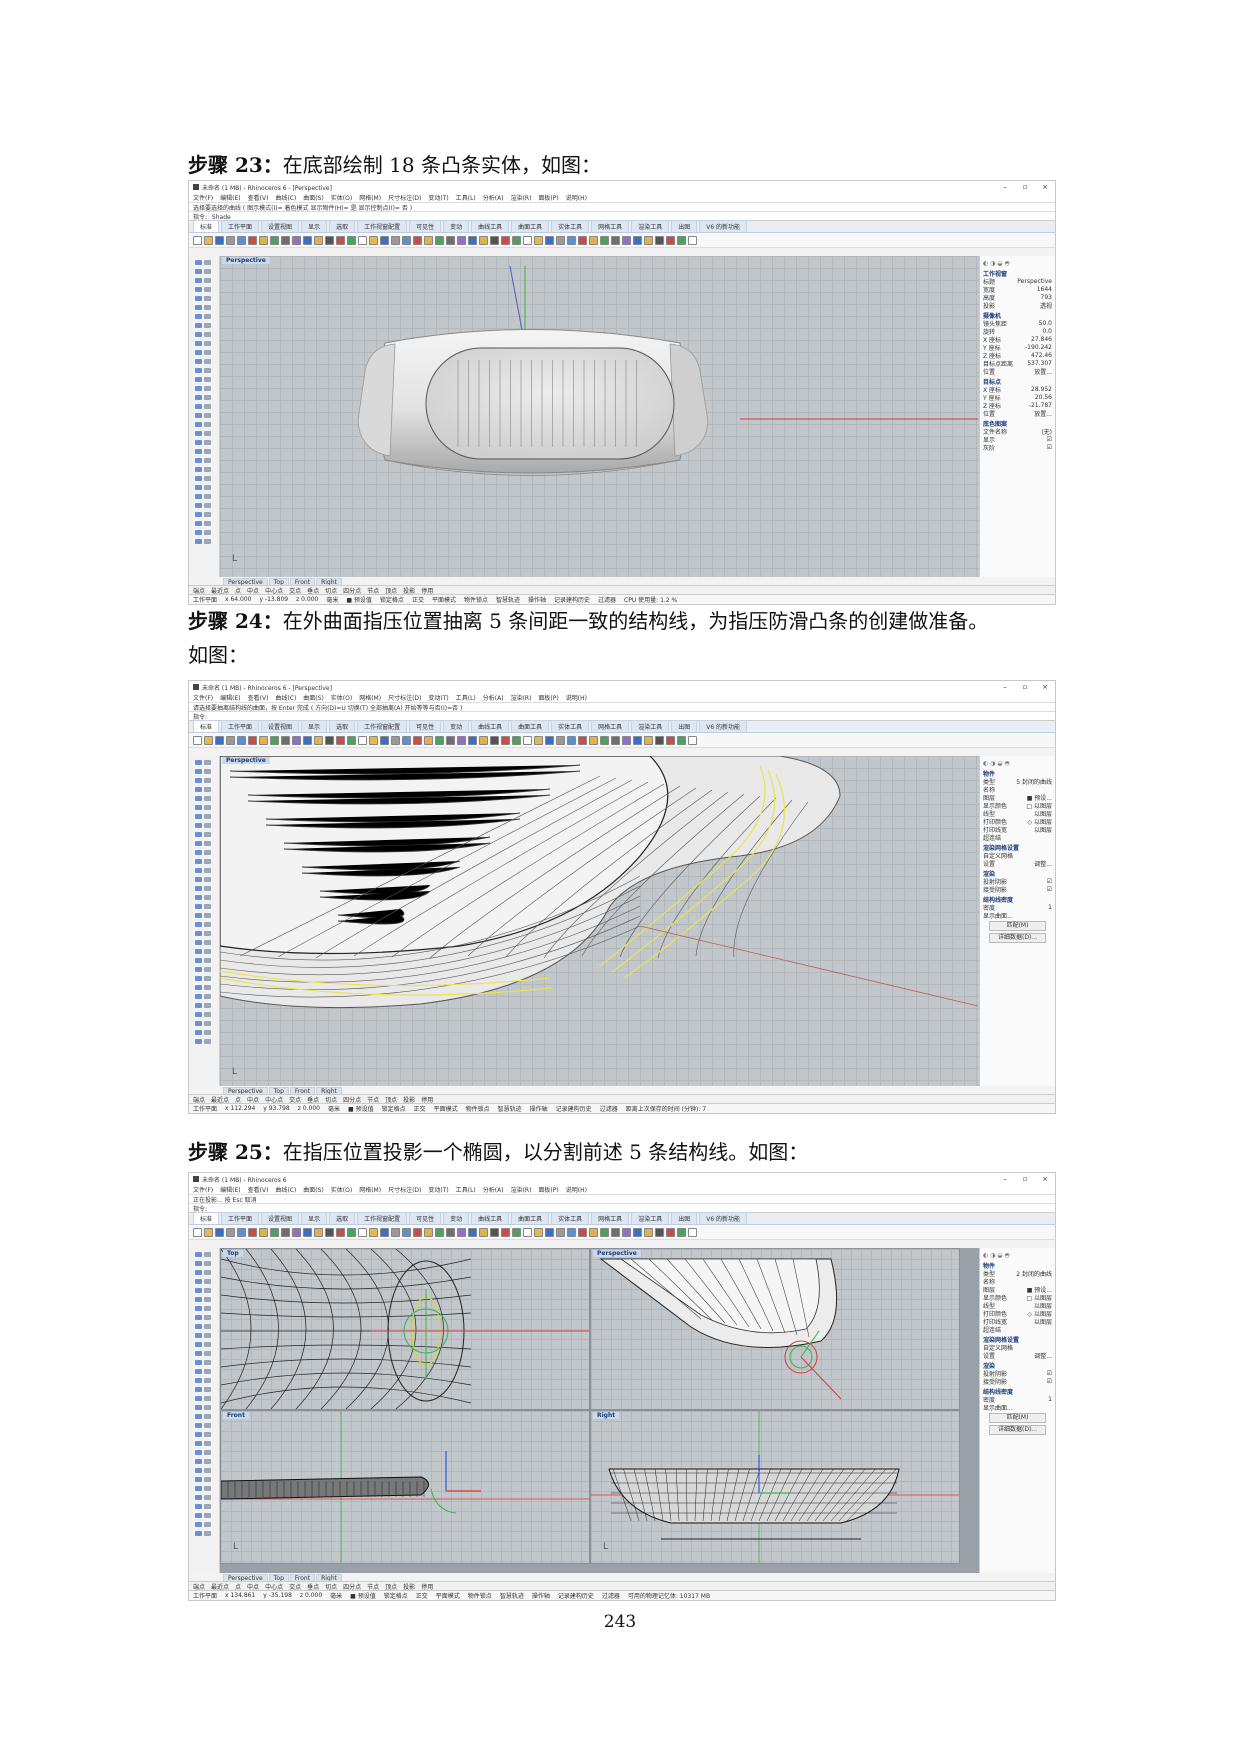 This screenshot has width=1240, height=1753. I want to click on menu-item: 曲线(C), so click(285, 697).